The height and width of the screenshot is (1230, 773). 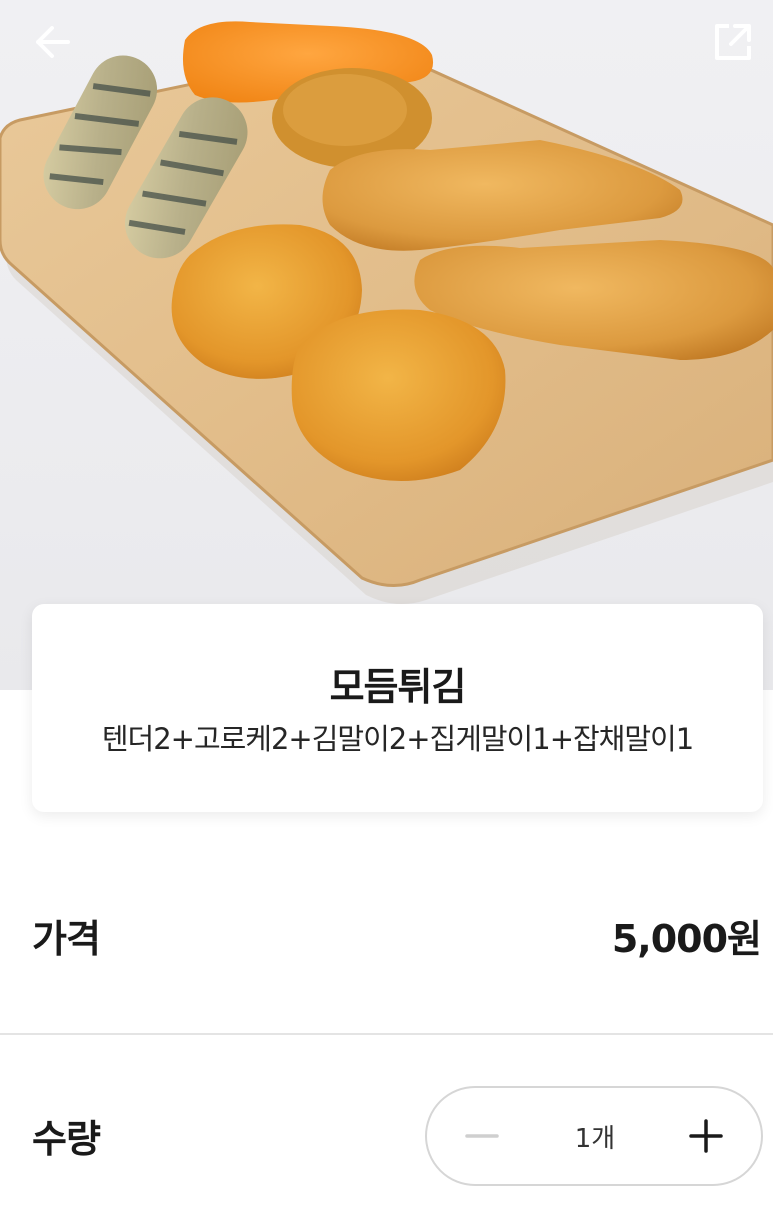 What do you see at coordinates (595, 1139) in the screenshot?
I see `quantity-value: 1개` at bounding box center [595, 1139].